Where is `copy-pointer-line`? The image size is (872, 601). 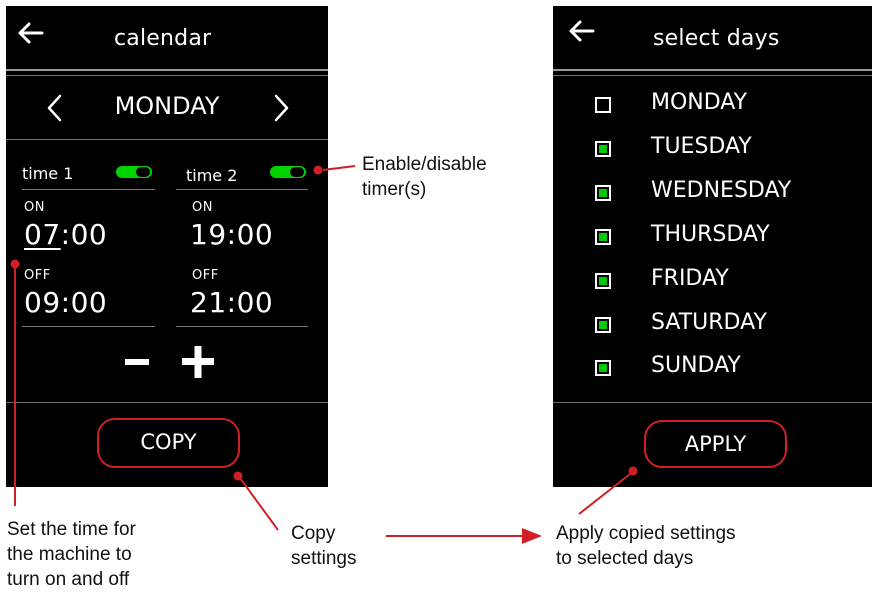
copy-pointer-line is located at coordinates (259, 504).